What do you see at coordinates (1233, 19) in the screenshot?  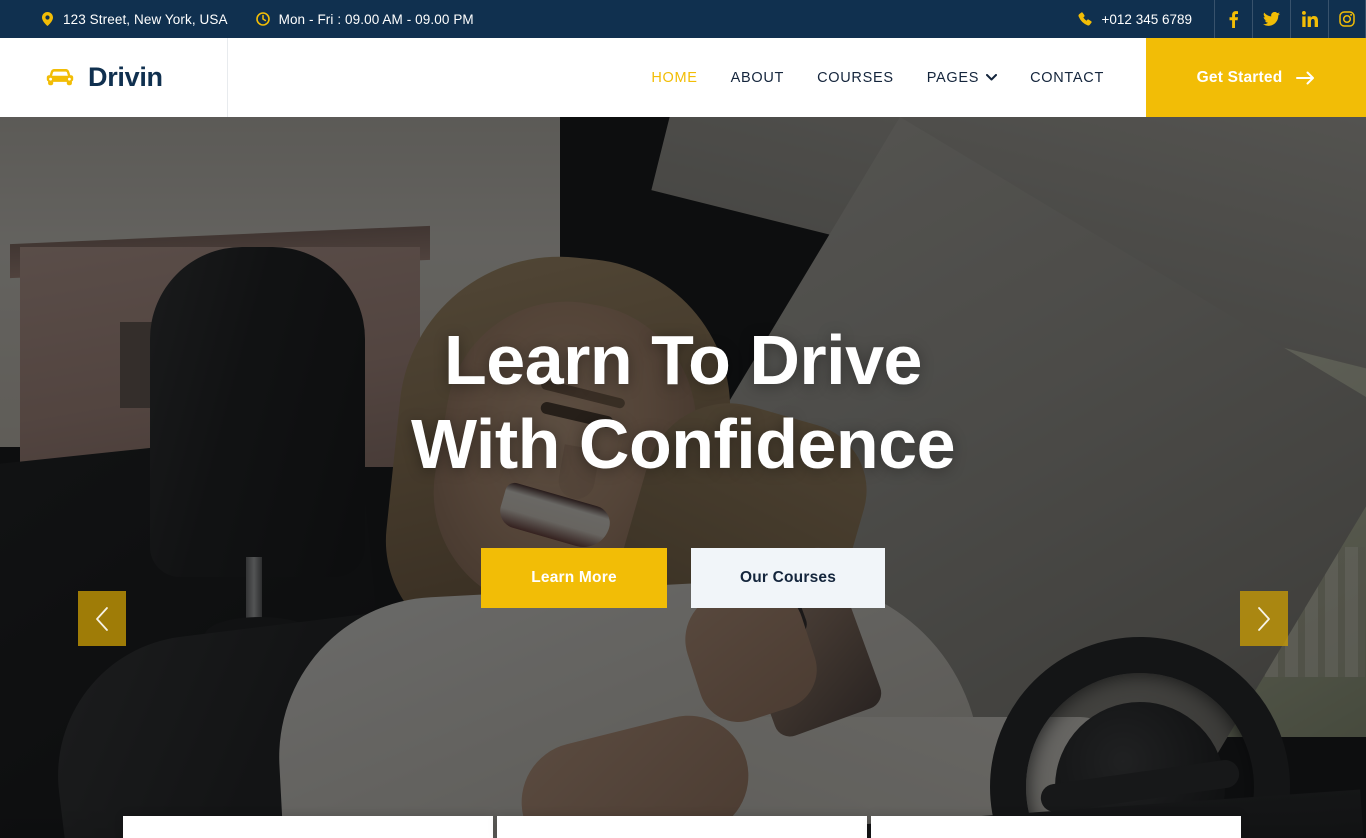 I see `facebook-icon` at bounding box center [1233, 19].